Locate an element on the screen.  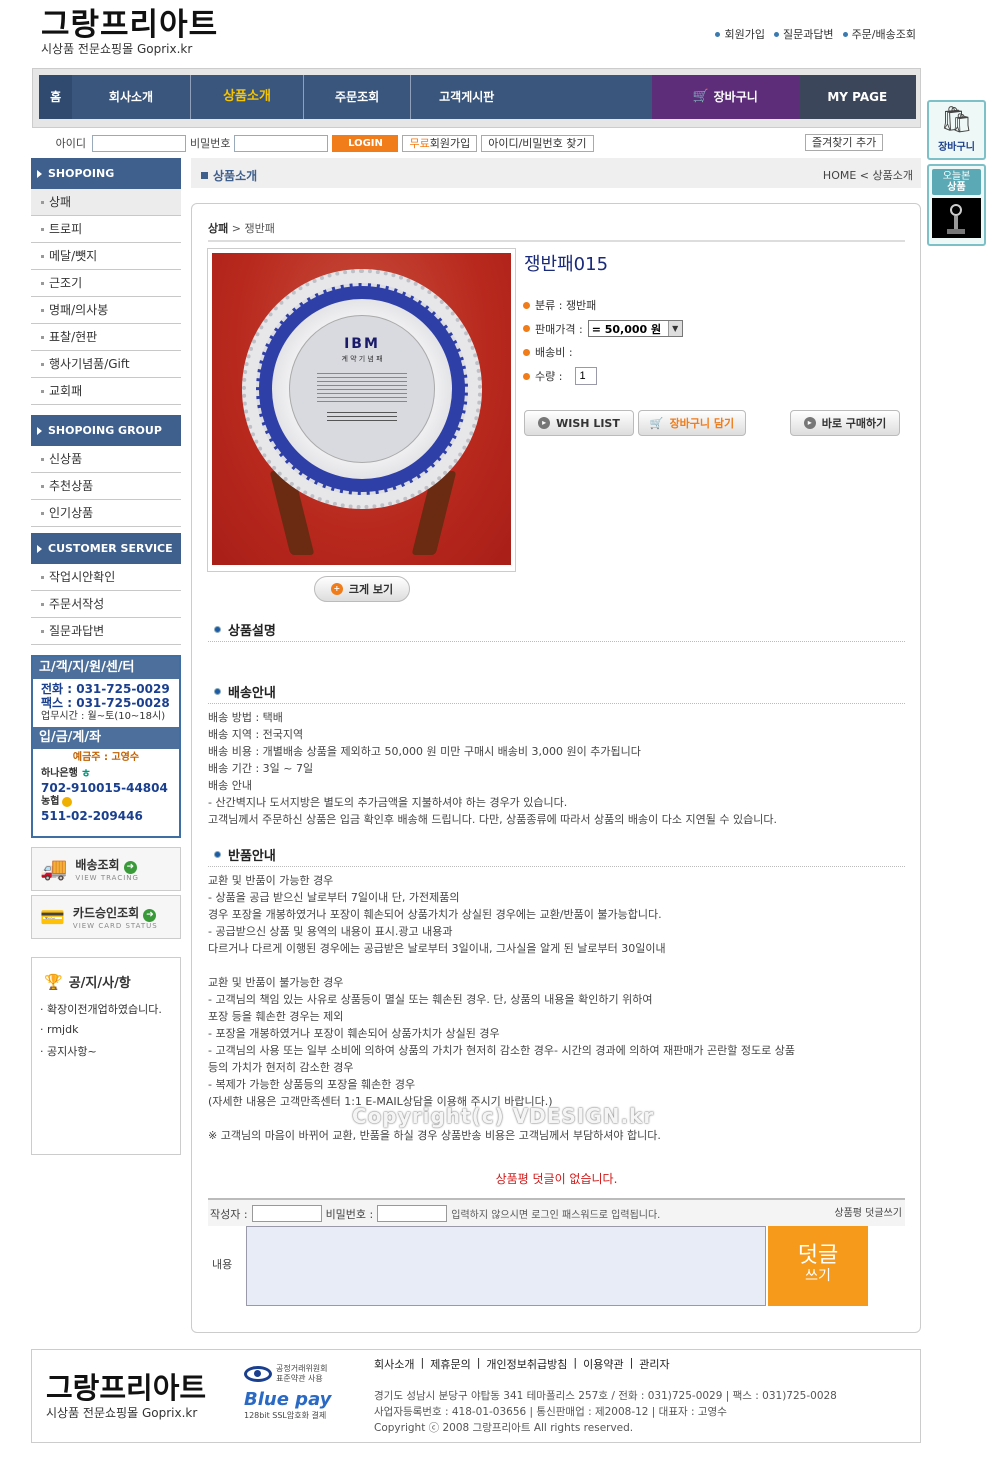
cs-hours: 업무시간 : 월~토(10~18시) is located at coordinates (103, 716).